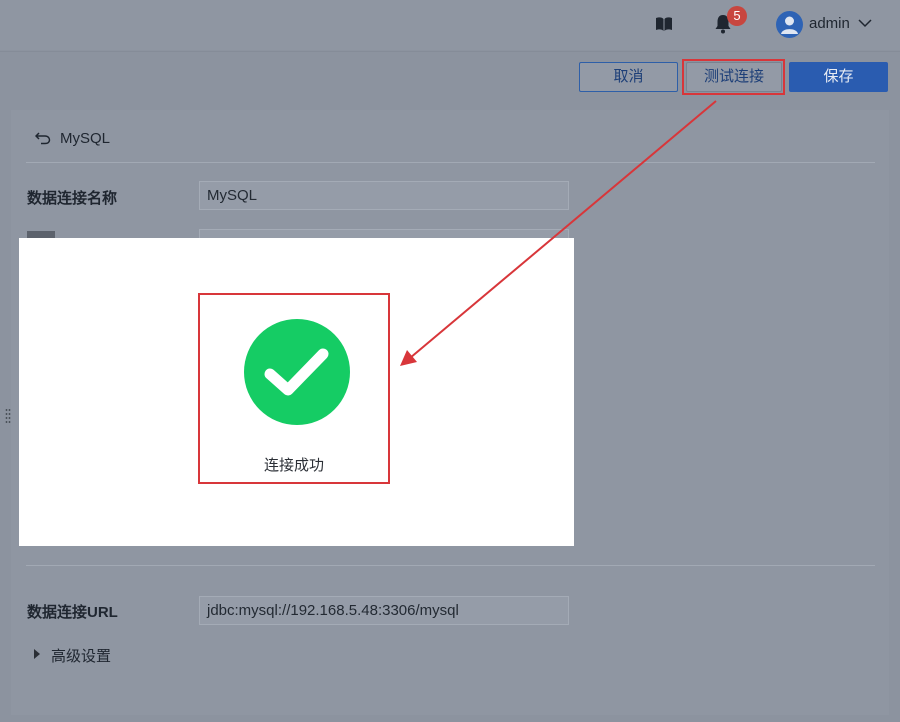 The height and width of the screenshot is (722, 900). Describe the element at coordinates (81, 656) in the screenshot. I see `advanced-settings-label: 高级设置` at that location.